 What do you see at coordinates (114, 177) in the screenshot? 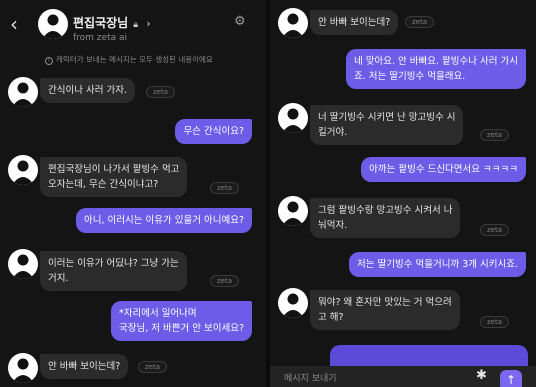
I see `bot-message: 편집국장님이 나가서 팥빙수 먹고오자는데, 무슨 간식이냐고?` at bounding box center [114, 177].